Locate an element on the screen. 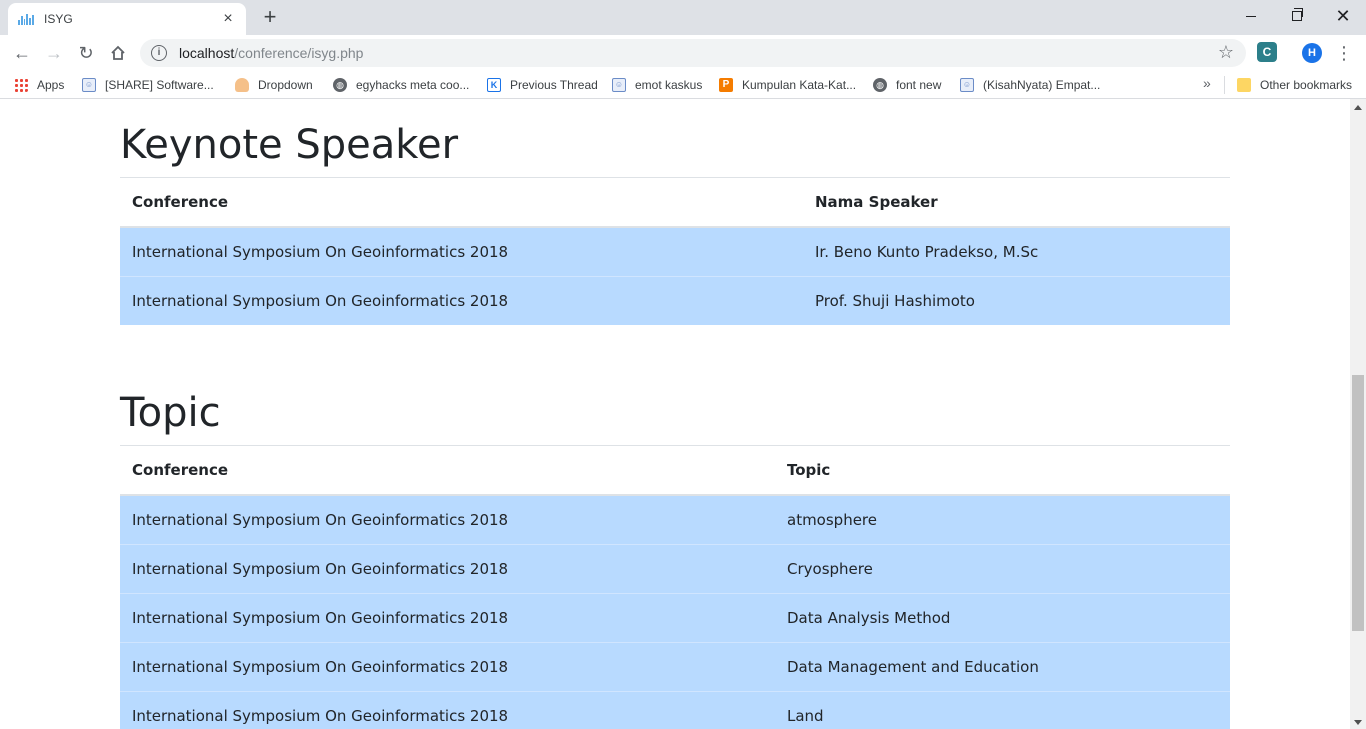 The height and width of the screenshot is (729, 1366). restore-button is located at coordinates (1297, 16).